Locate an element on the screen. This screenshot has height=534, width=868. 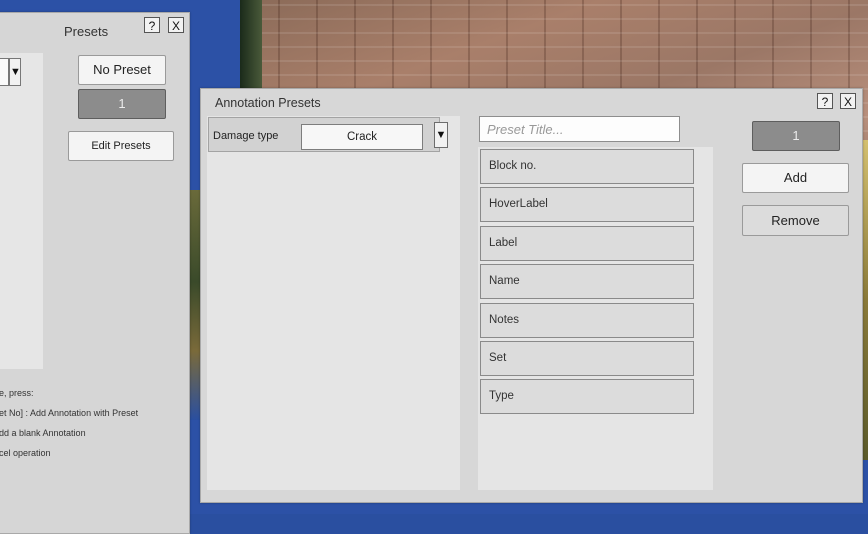
help-line: et No] : Add Annotation with Preset is located at coordinates (69, 413).